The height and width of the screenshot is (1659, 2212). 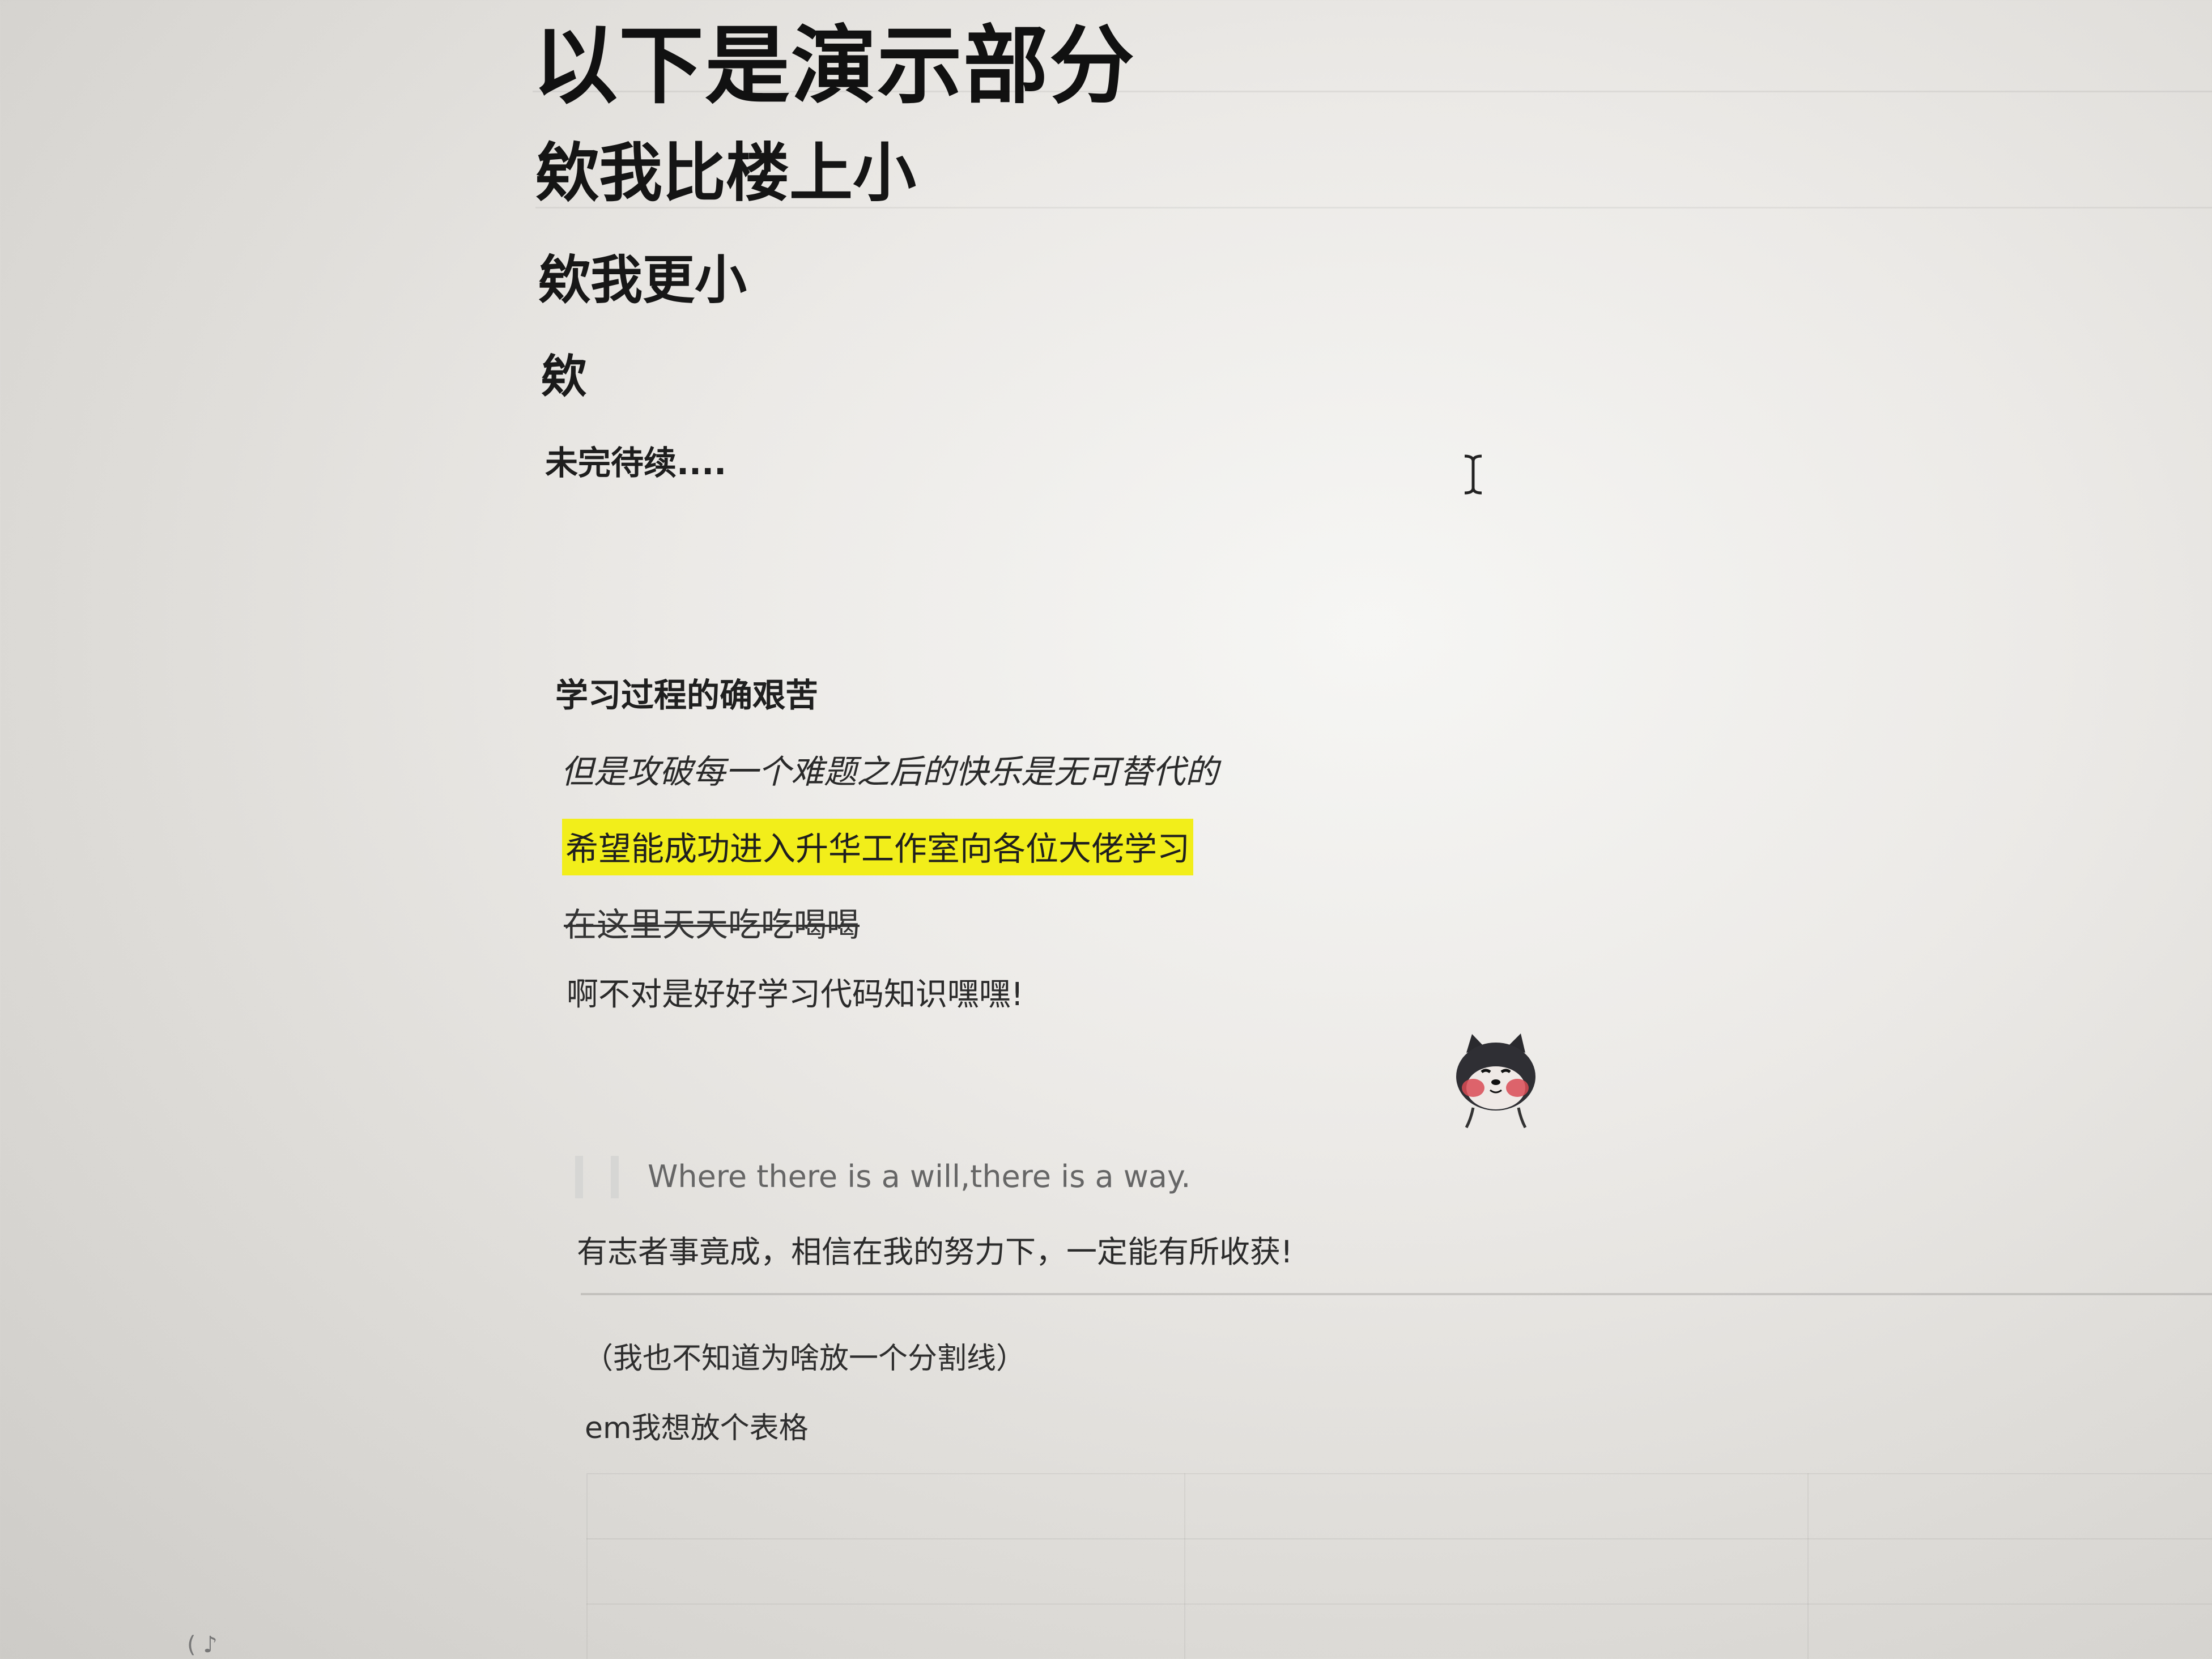 I want to click on strong-paragraph: 学习过程的确艰苦, so click(x=687, y=695).